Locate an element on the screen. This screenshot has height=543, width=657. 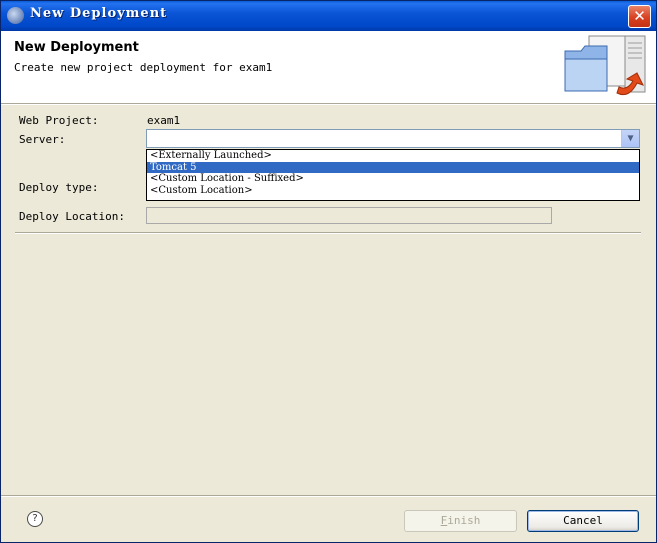
footer-separator is located at coordinates (328, 496).